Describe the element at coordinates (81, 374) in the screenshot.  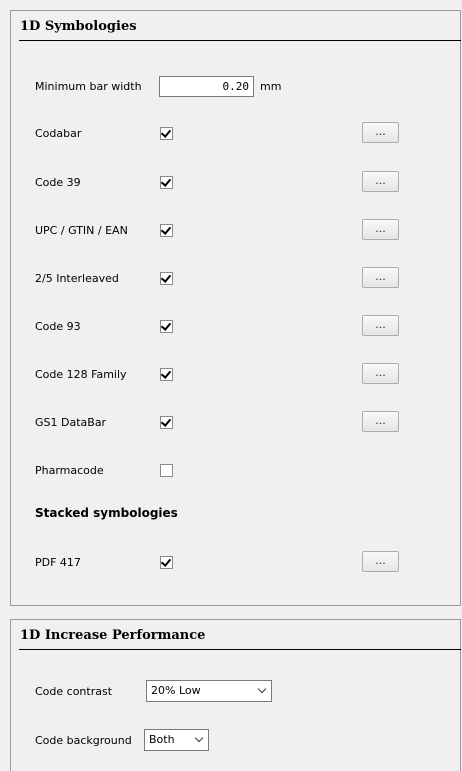
I see `code128-family-label: Code 128 Family` at that location.